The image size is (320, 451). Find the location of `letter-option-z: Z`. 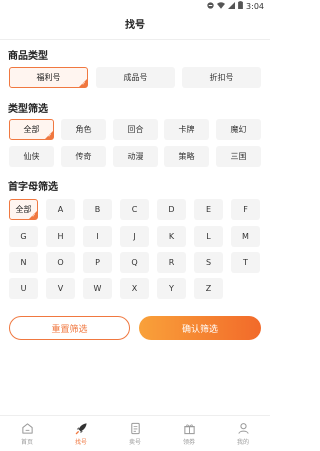

letter-option-z: Z is located at coordinates (208, 288).